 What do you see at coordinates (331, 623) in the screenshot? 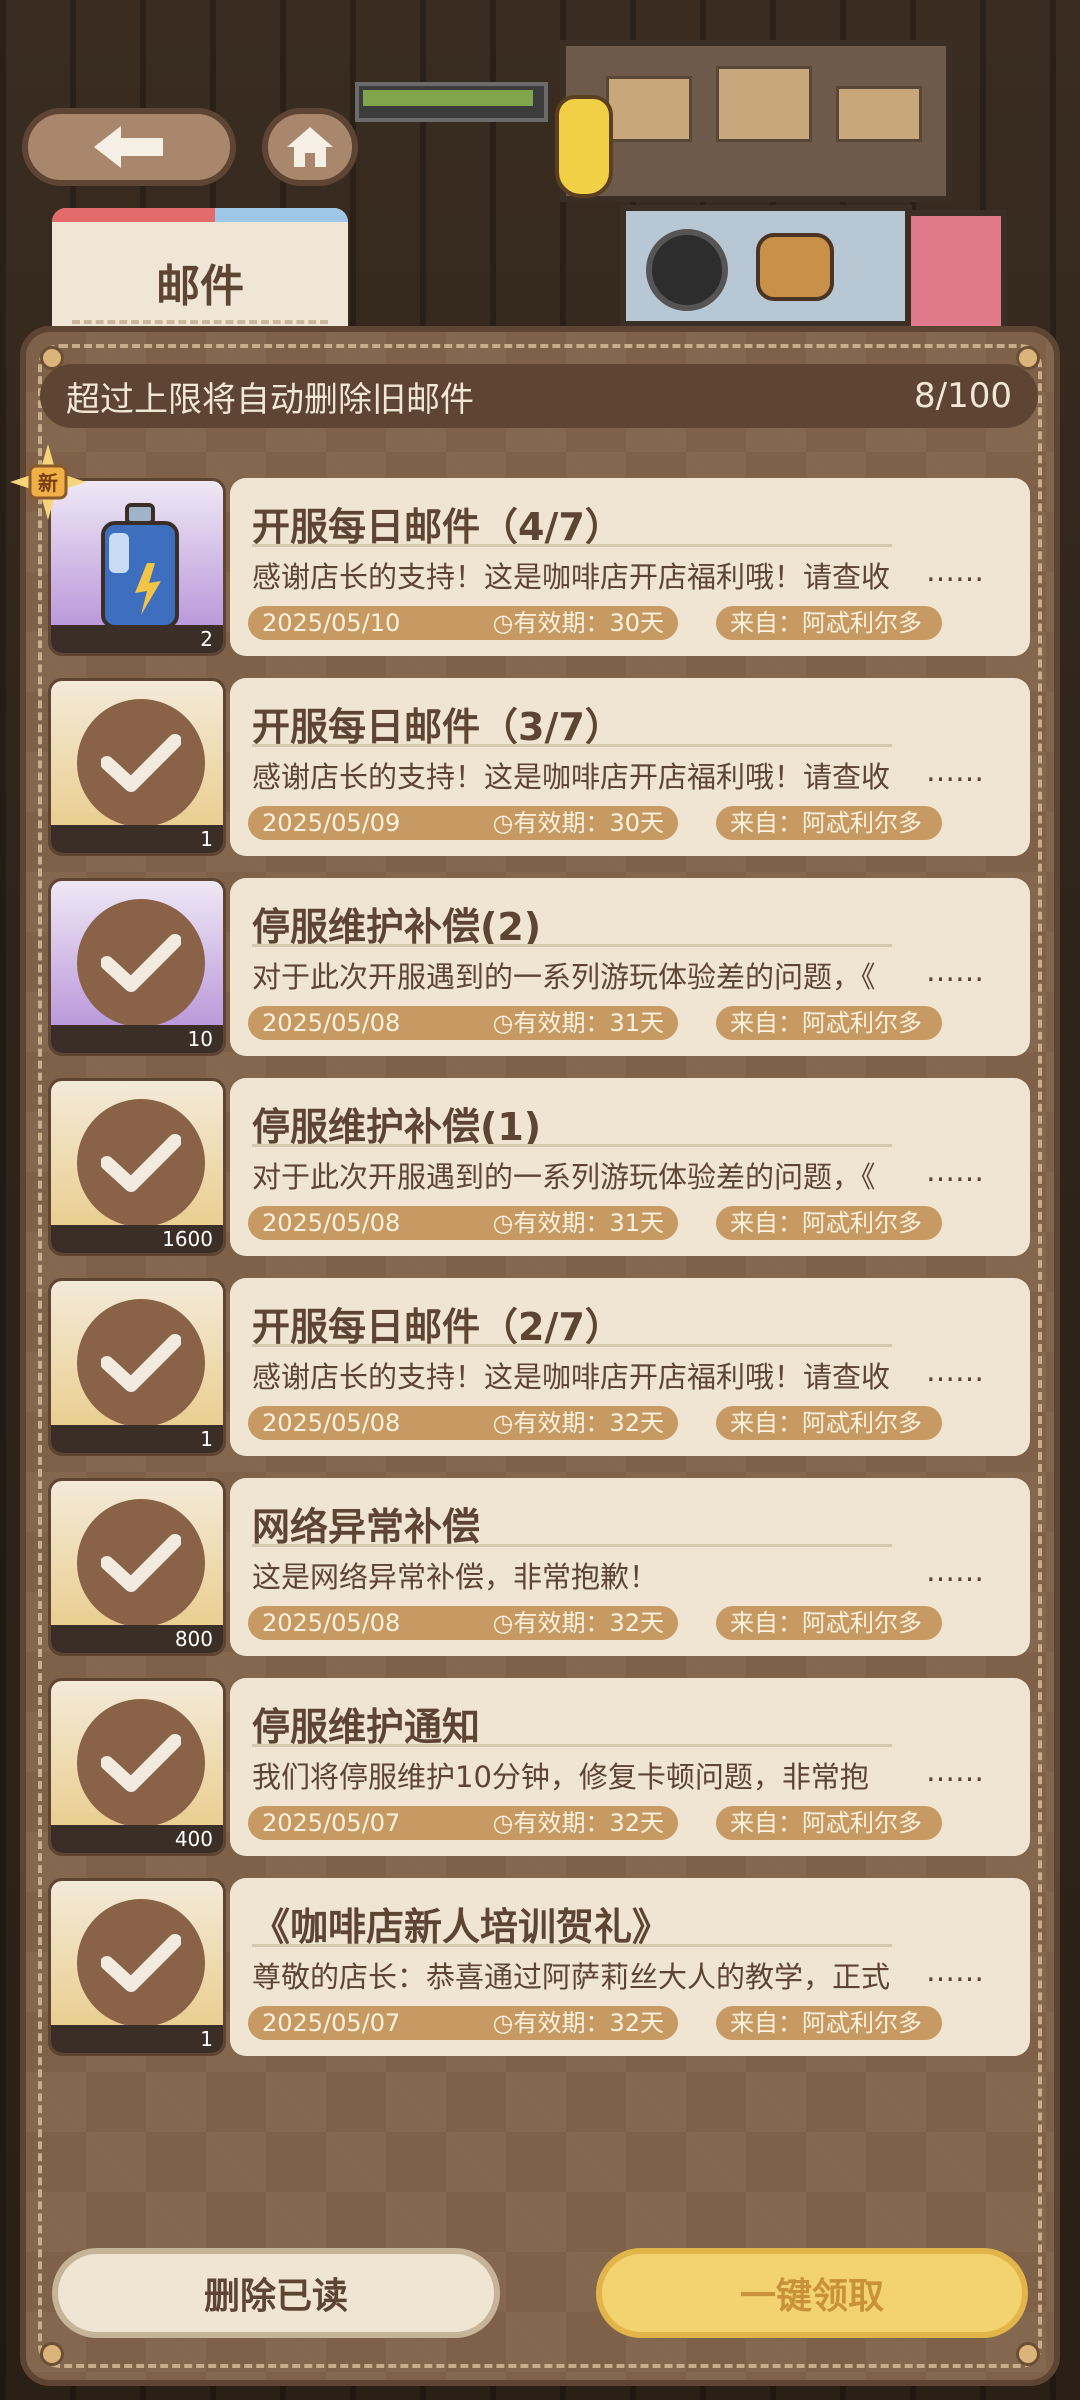
I see `mail-date: 2025/05/10` at bounding box center [331, 623].